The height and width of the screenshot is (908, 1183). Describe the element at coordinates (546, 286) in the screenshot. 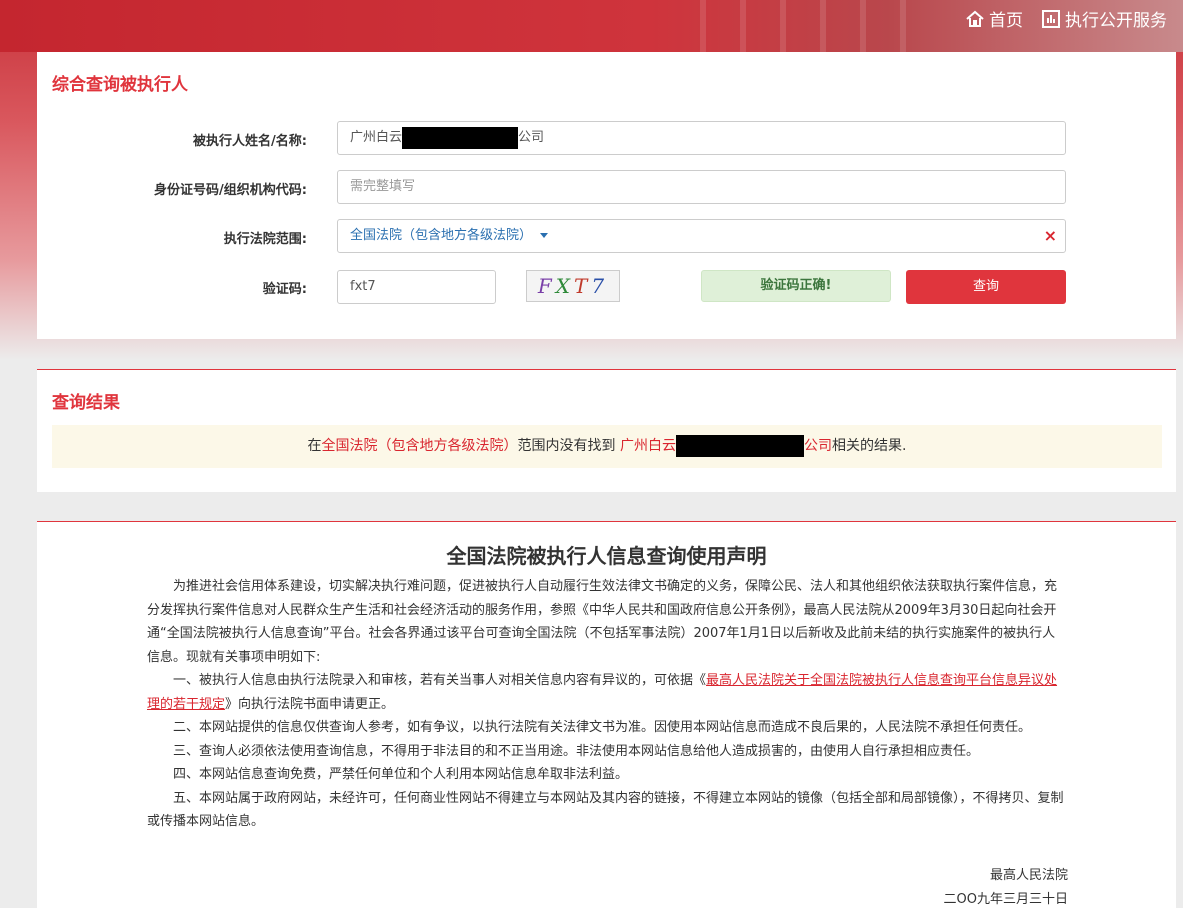

I see `captcha-char: F` at that location.